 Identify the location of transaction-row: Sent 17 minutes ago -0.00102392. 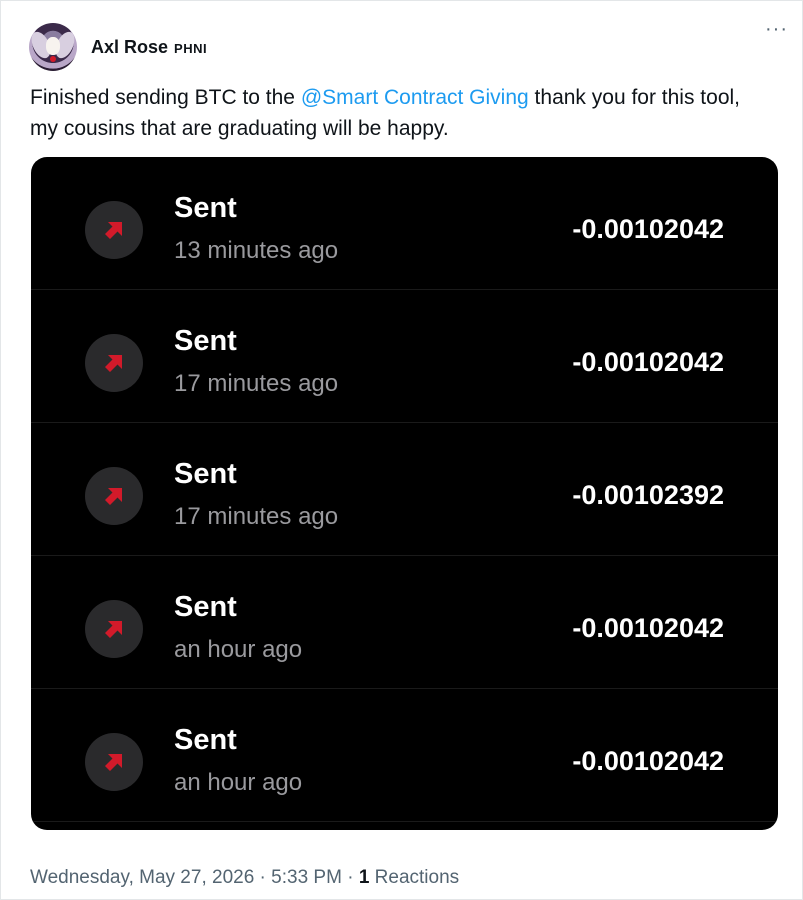
(404, 489).